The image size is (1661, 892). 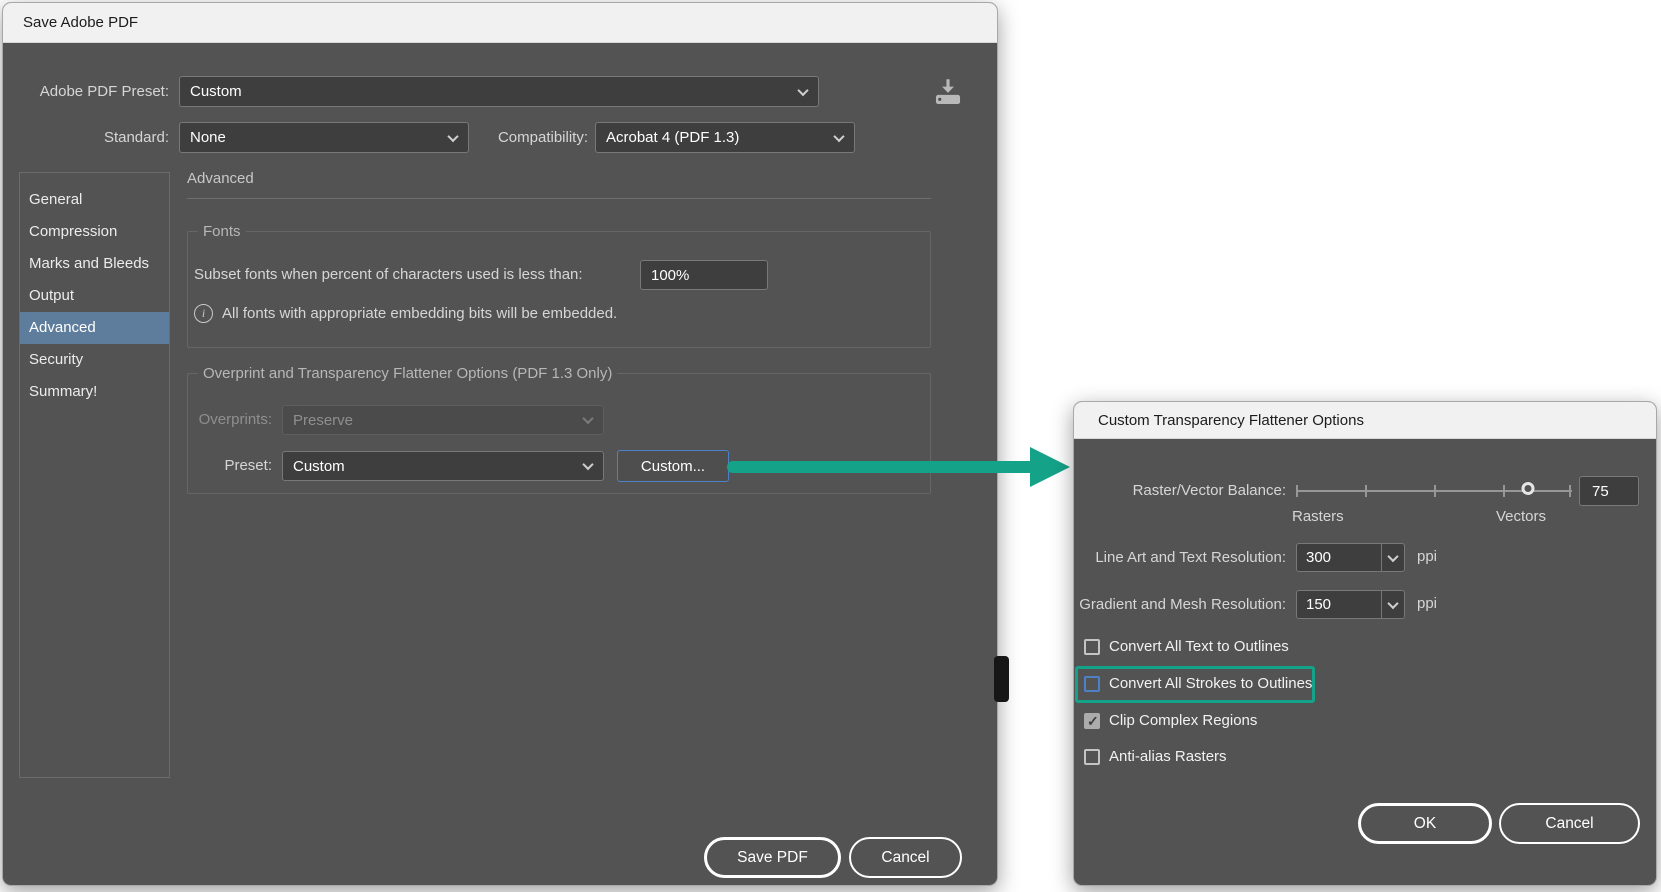 I want to click on sidebar-item-compression: Compression, so click(x=94, y=232).